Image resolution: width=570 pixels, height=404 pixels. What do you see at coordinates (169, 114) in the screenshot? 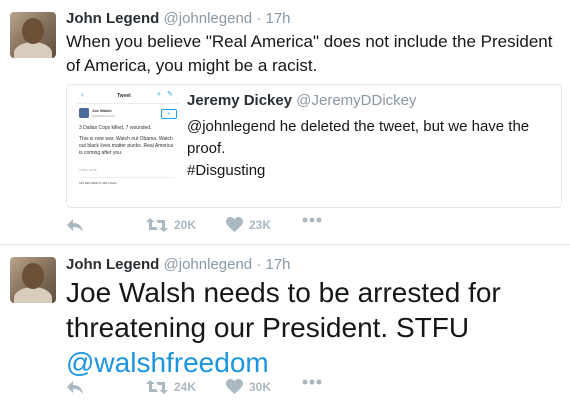
I see `follow-icon: +` at bounding box center [169, 114].